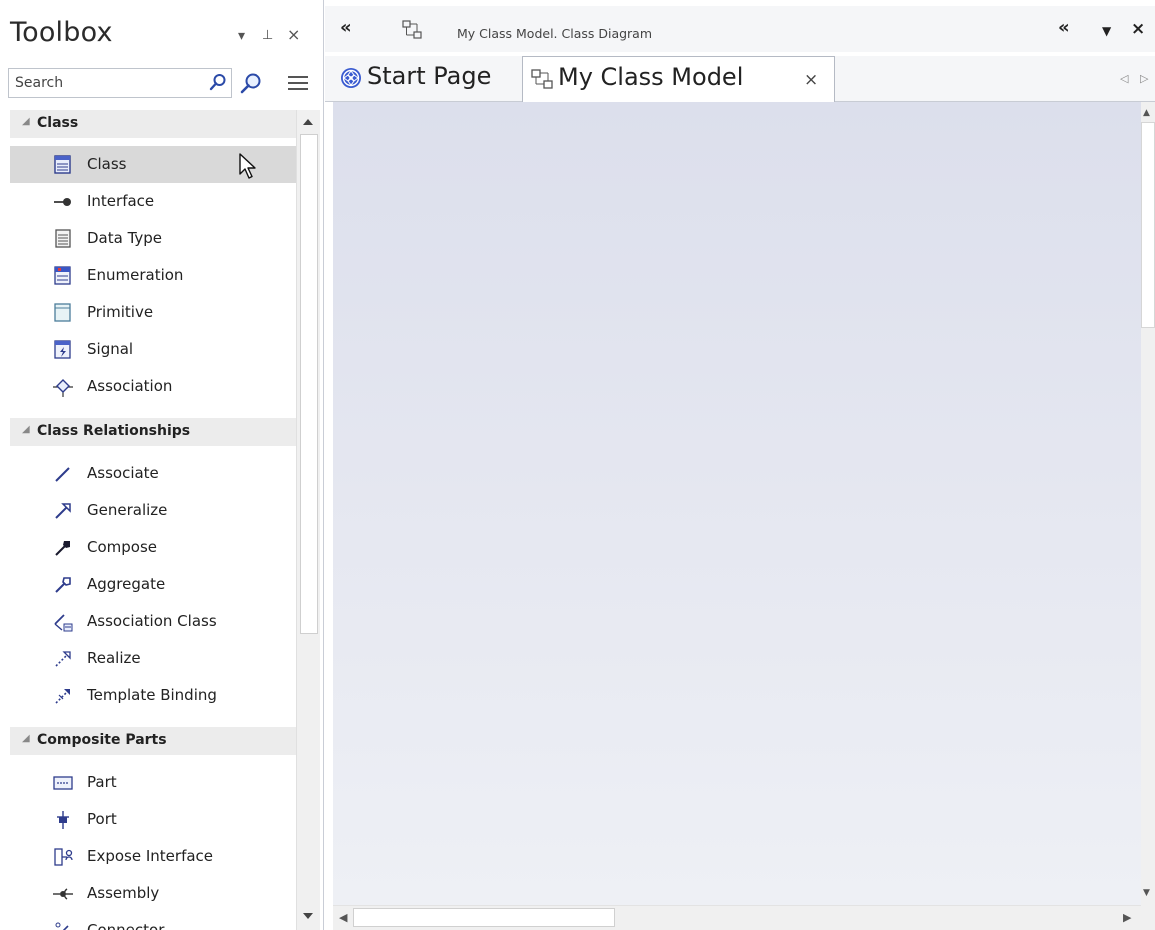  I want to click on tool-item-template-binding: Template Binding, so click(153, 695).